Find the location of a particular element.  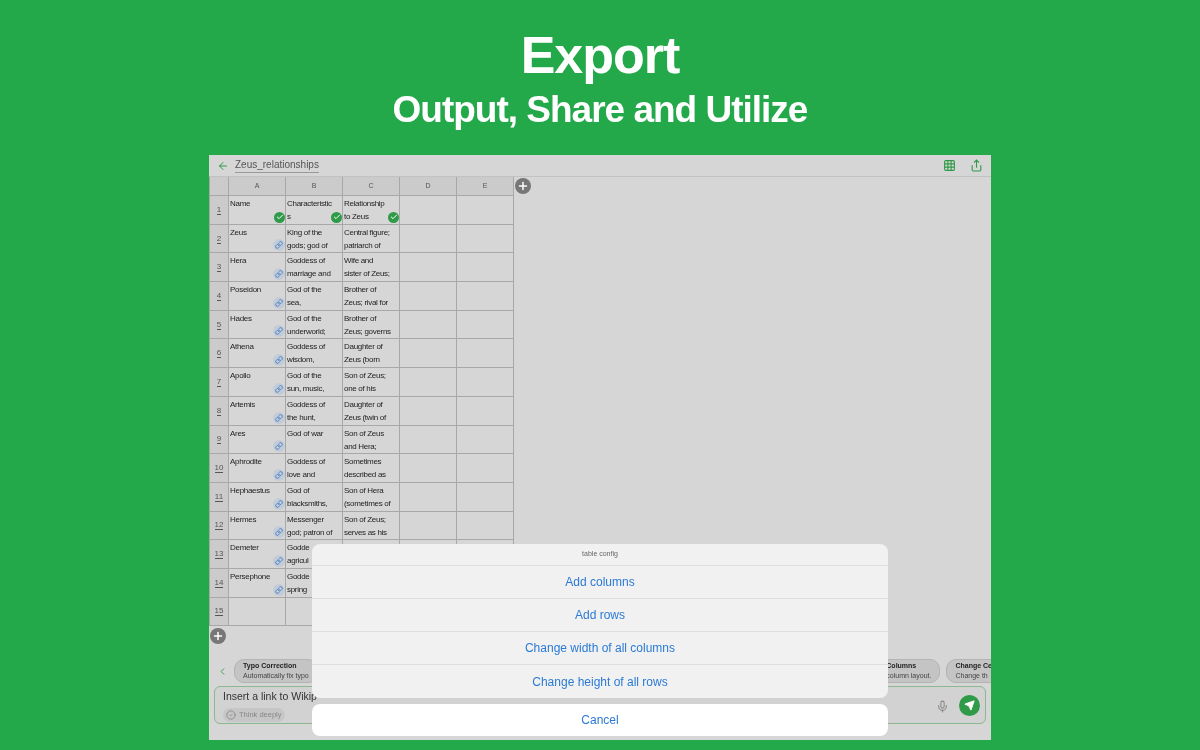

table-cell-text: Poseidon is located at coordinates (245, 290).